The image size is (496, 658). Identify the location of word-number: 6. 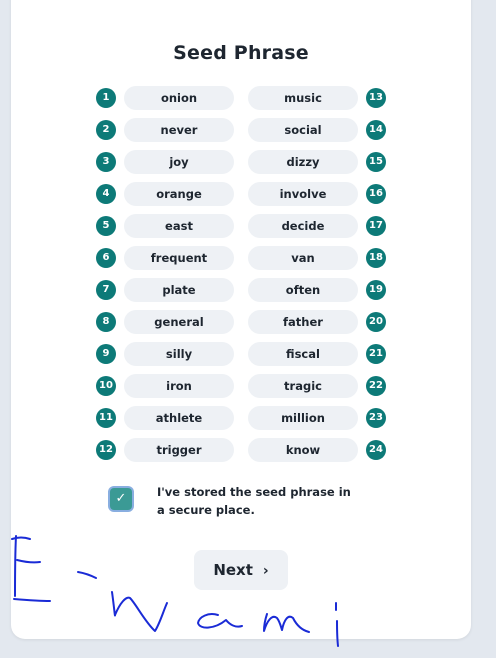
(106, 258).